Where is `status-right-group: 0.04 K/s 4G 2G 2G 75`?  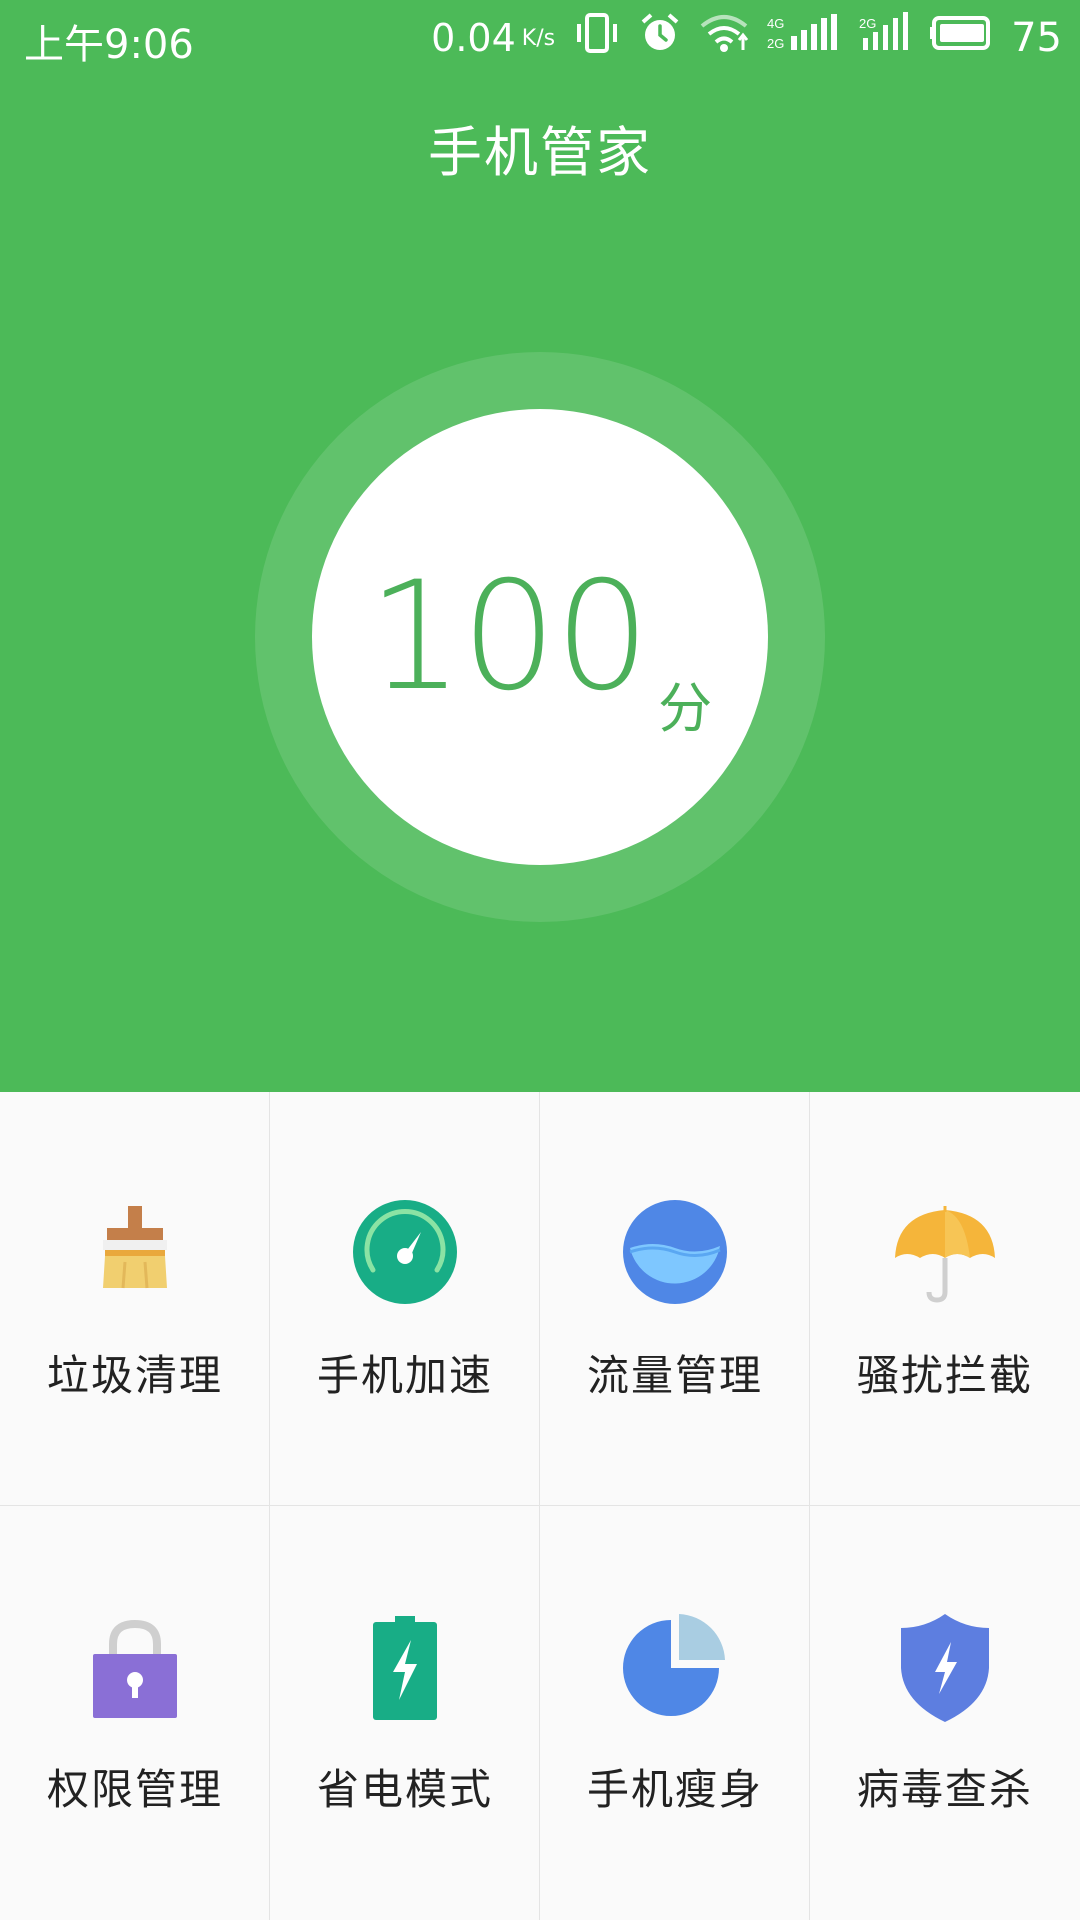
status-right-group: 0.04 K/s 4G 2G 2G 75 is located at coordinates (746, 38).